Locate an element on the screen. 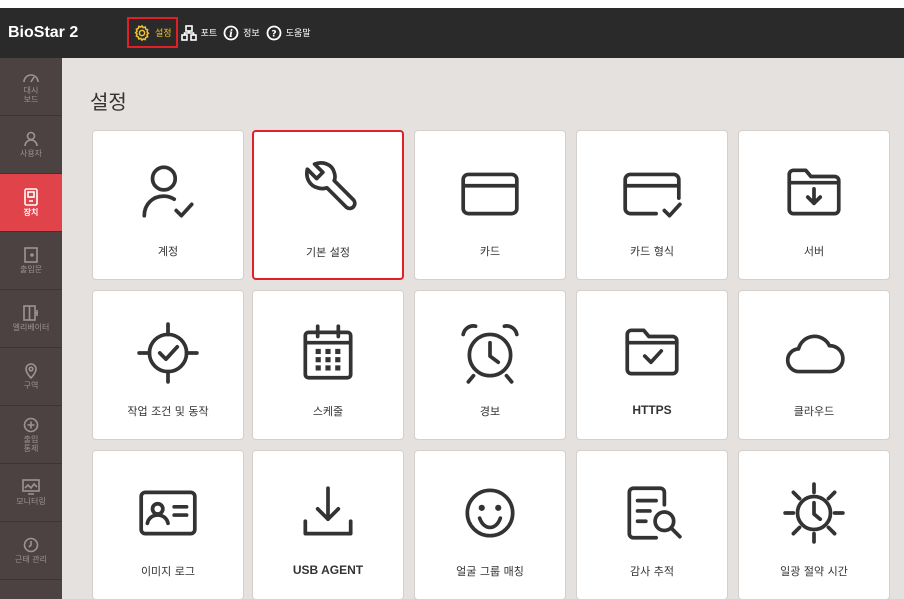  sidebar-item-label: 근태 관리 is located at coordinates (31, 559).